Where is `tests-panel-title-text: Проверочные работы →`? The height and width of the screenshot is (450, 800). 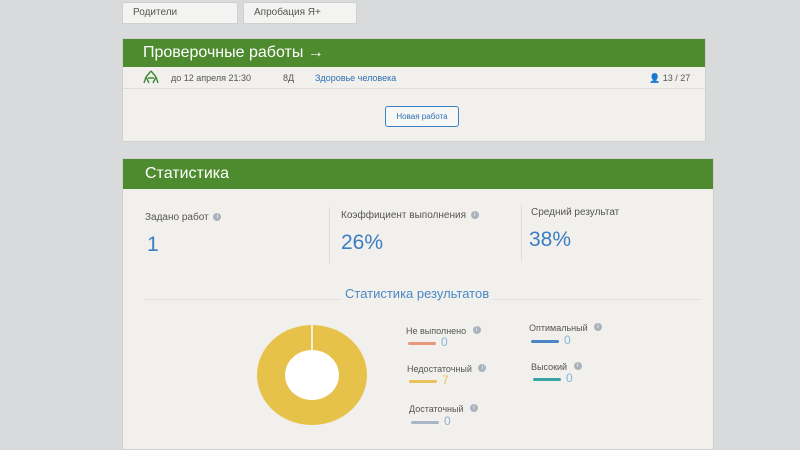 tests-panel-title-text: Проверочные работы → is located at coordinates (233, 52).